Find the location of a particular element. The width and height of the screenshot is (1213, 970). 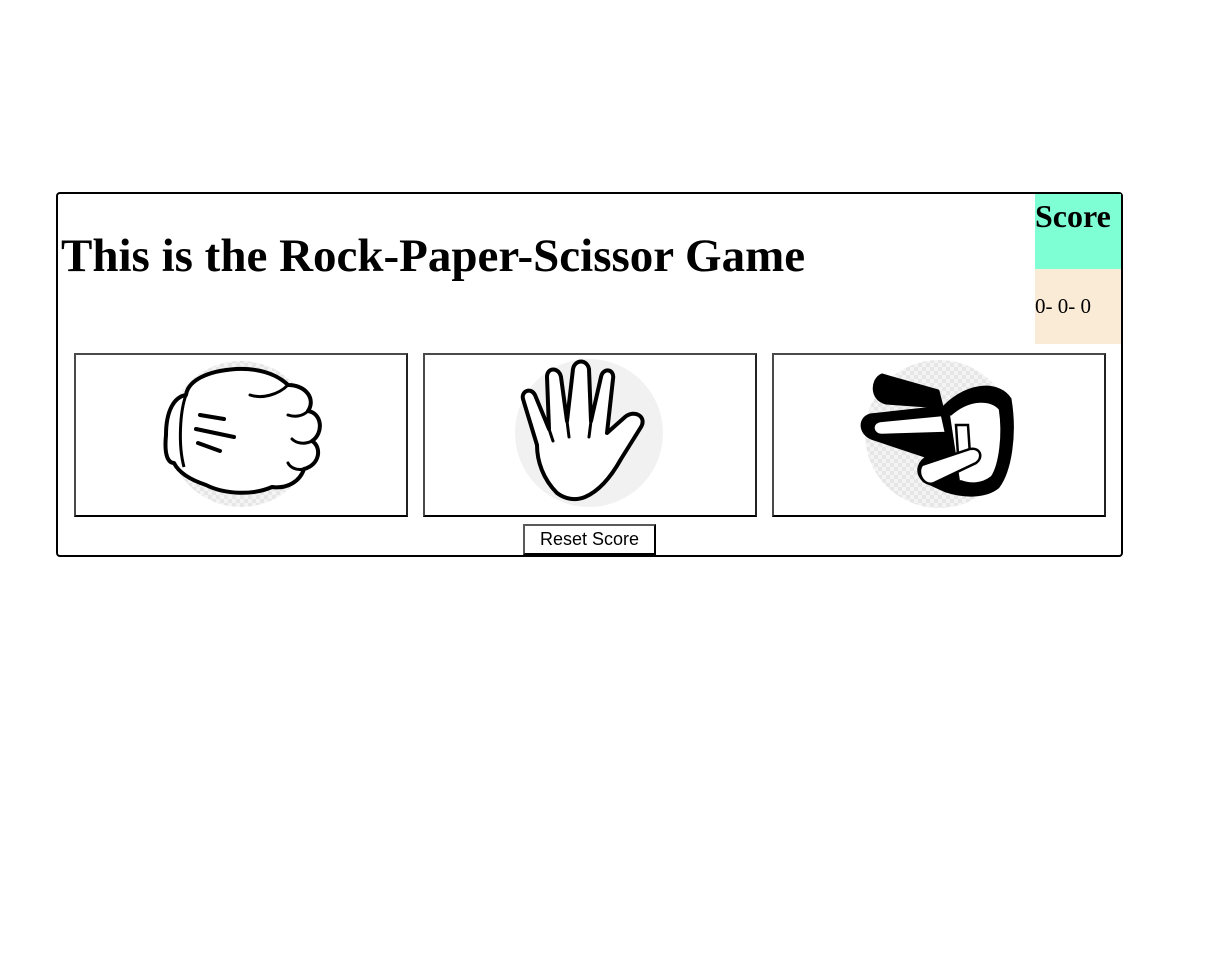

page-title: This is the Rock-Paper-Scissor Game is located at coordinates (433, 256).